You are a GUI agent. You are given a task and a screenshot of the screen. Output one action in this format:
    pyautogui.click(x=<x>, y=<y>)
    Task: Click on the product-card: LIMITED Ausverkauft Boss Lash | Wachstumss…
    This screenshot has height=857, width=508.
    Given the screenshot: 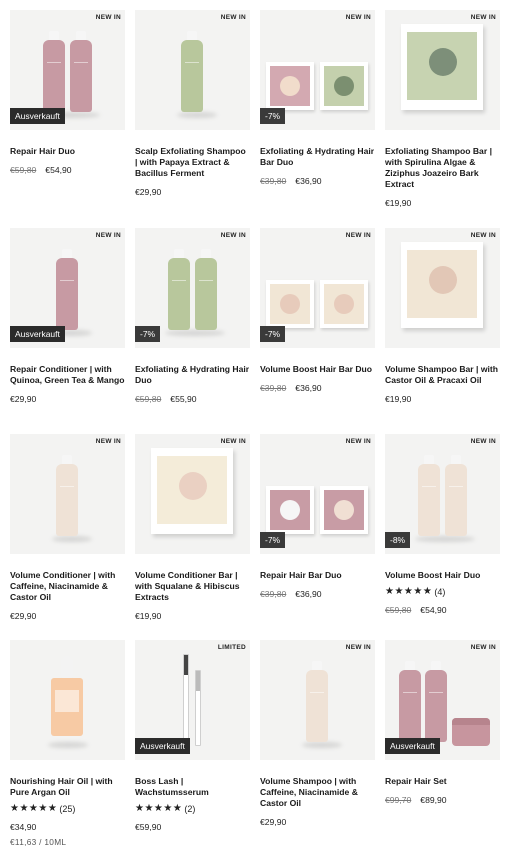 What is the action you would take?
    pyautogui.click(x=192, y=748)
    